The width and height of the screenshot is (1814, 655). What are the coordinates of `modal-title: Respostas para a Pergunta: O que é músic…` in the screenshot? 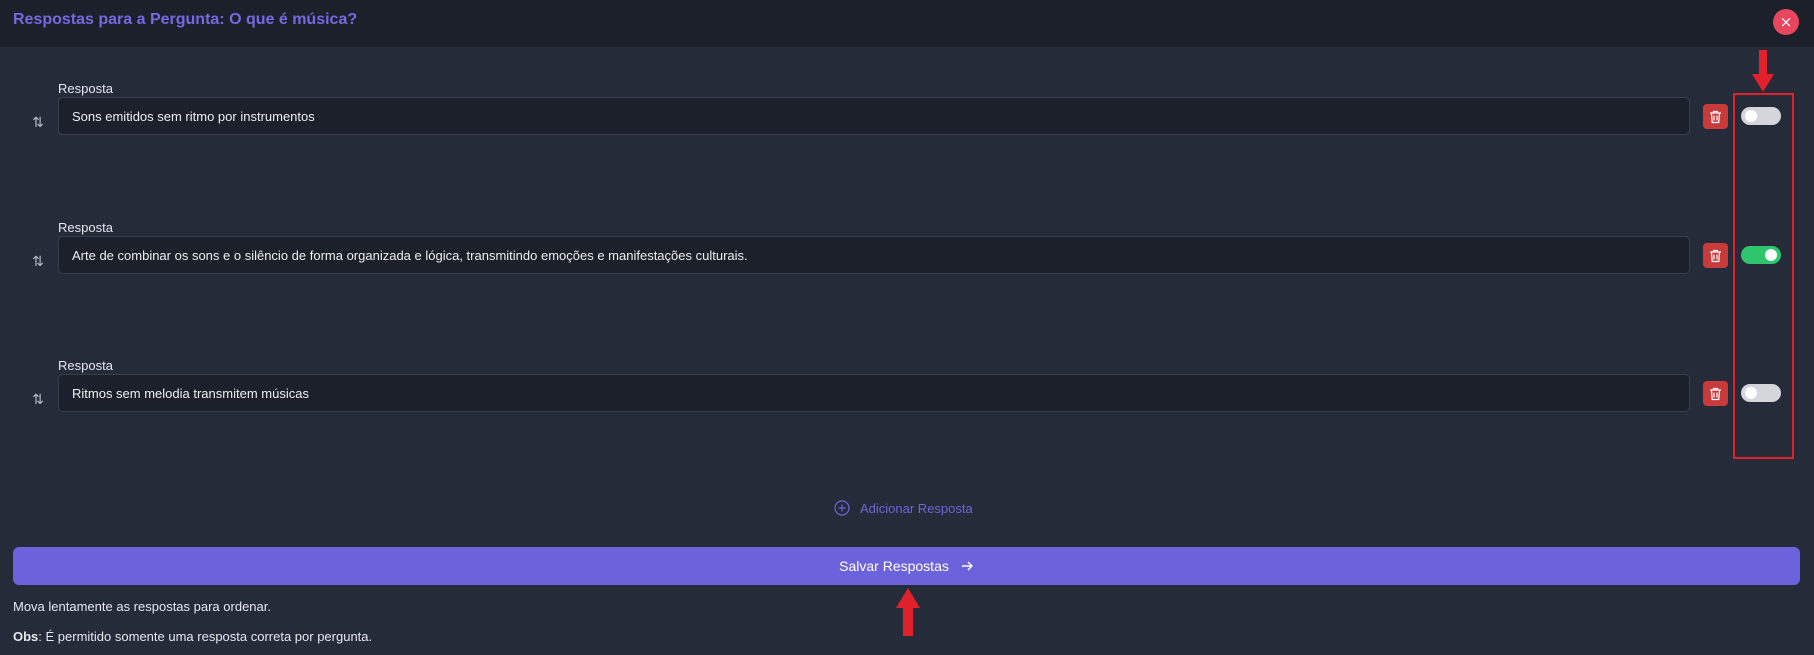 It's located at (185, 19).